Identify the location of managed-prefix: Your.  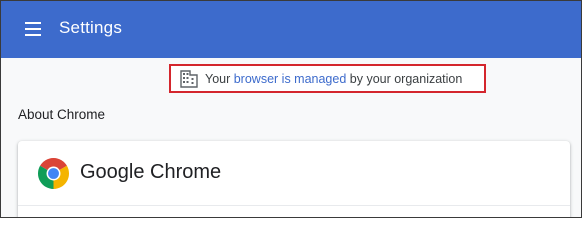
(219, 79).